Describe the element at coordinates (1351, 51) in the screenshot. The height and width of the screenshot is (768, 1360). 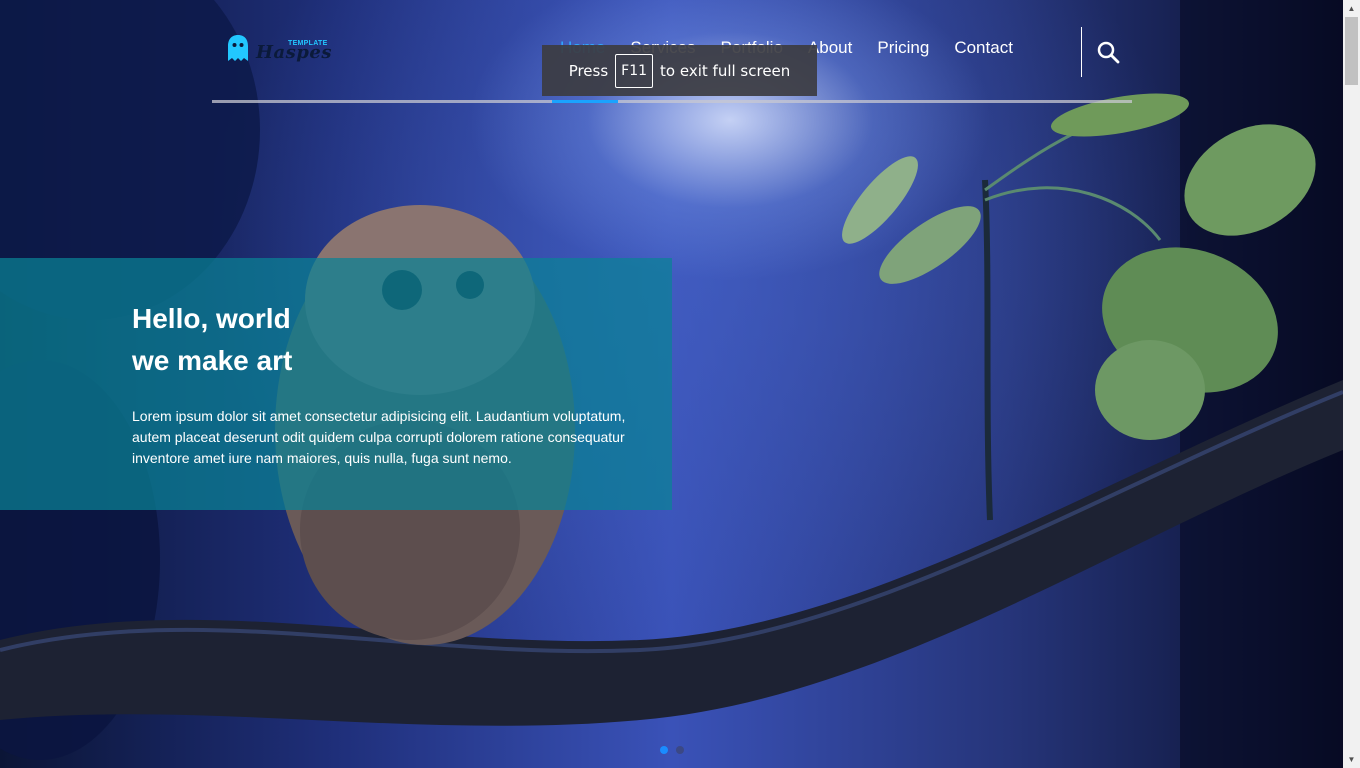
I see `scrollbar-thumb` at that location.